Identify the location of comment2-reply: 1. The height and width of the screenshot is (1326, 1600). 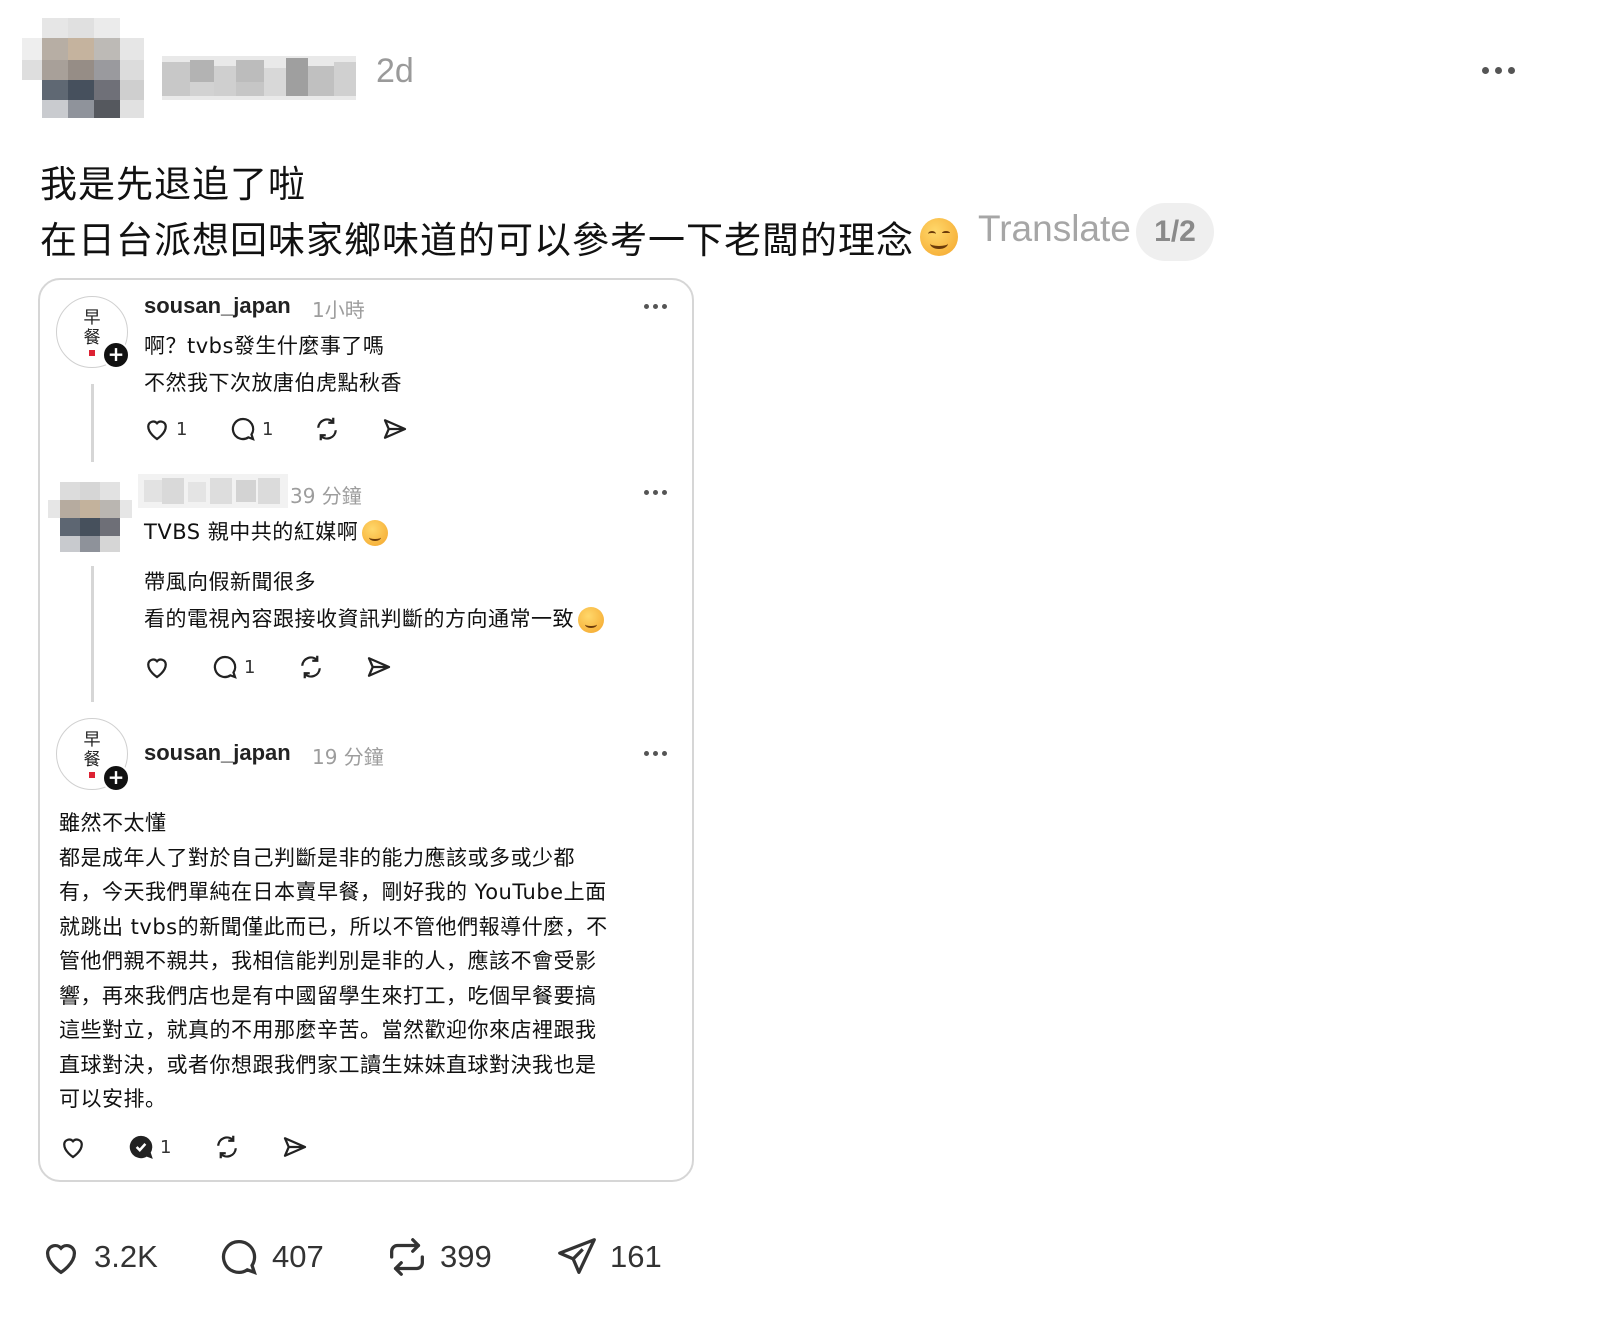
(232, 667).